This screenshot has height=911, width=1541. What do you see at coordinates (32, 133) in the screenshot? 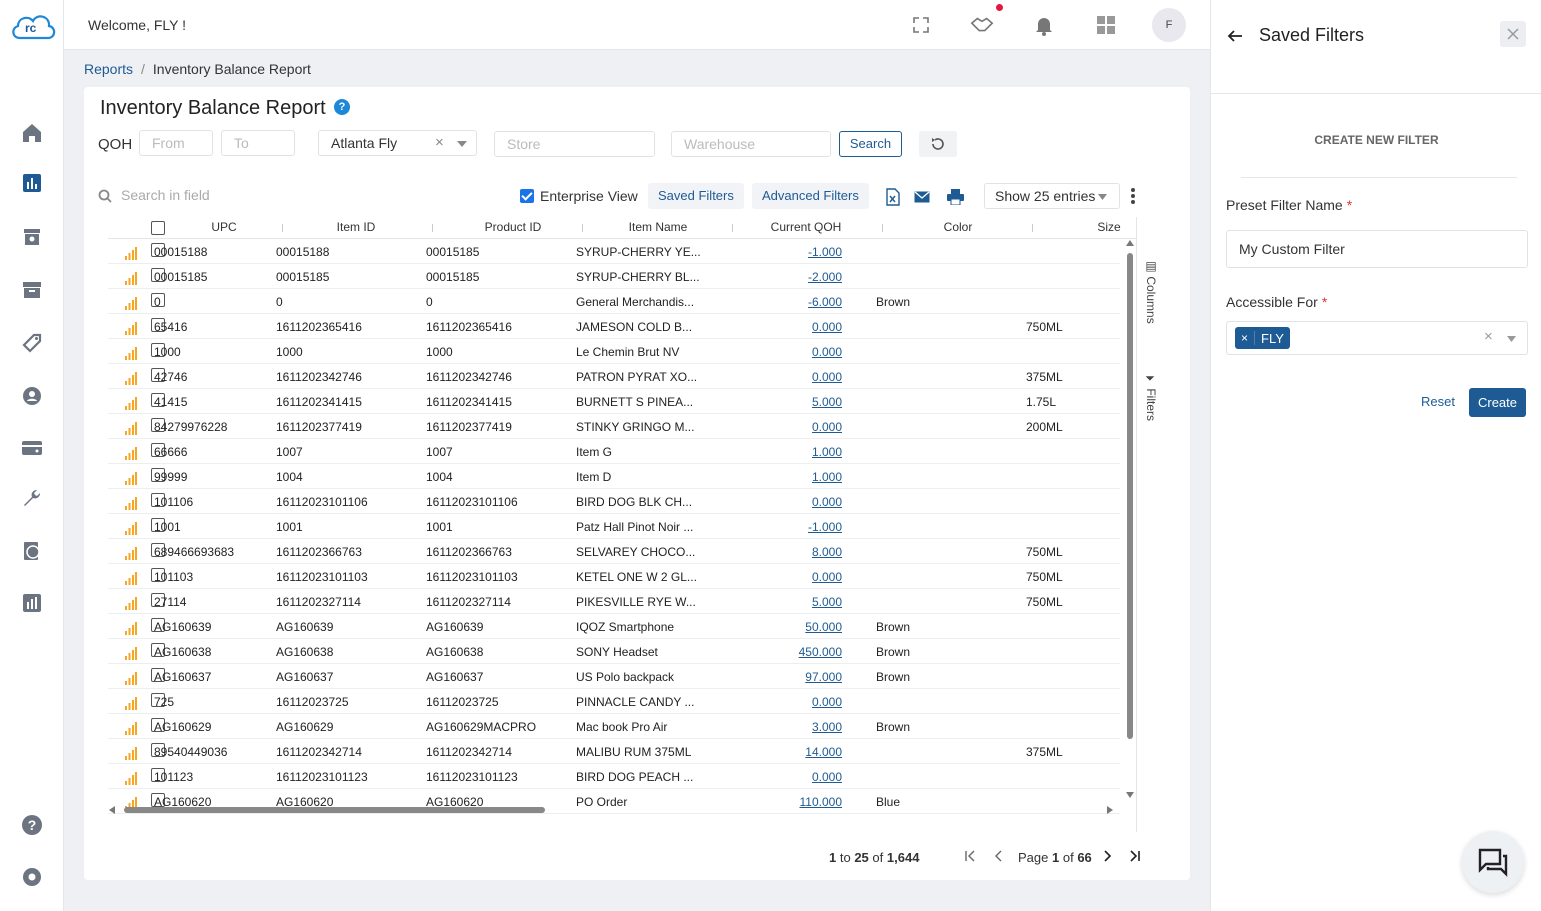
I see `home-icon` at bounding box center [32, 133].